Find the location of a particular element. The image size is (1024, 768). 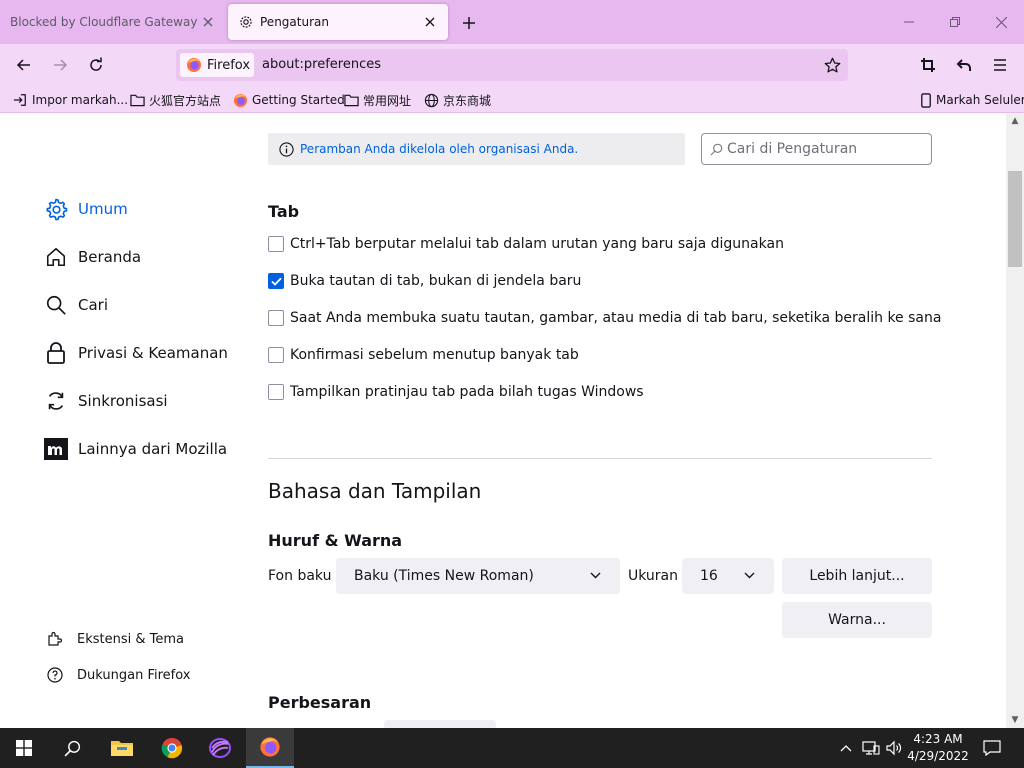

mobile-bookmarks: Markah Seluler is located at coordinates (971, 100).